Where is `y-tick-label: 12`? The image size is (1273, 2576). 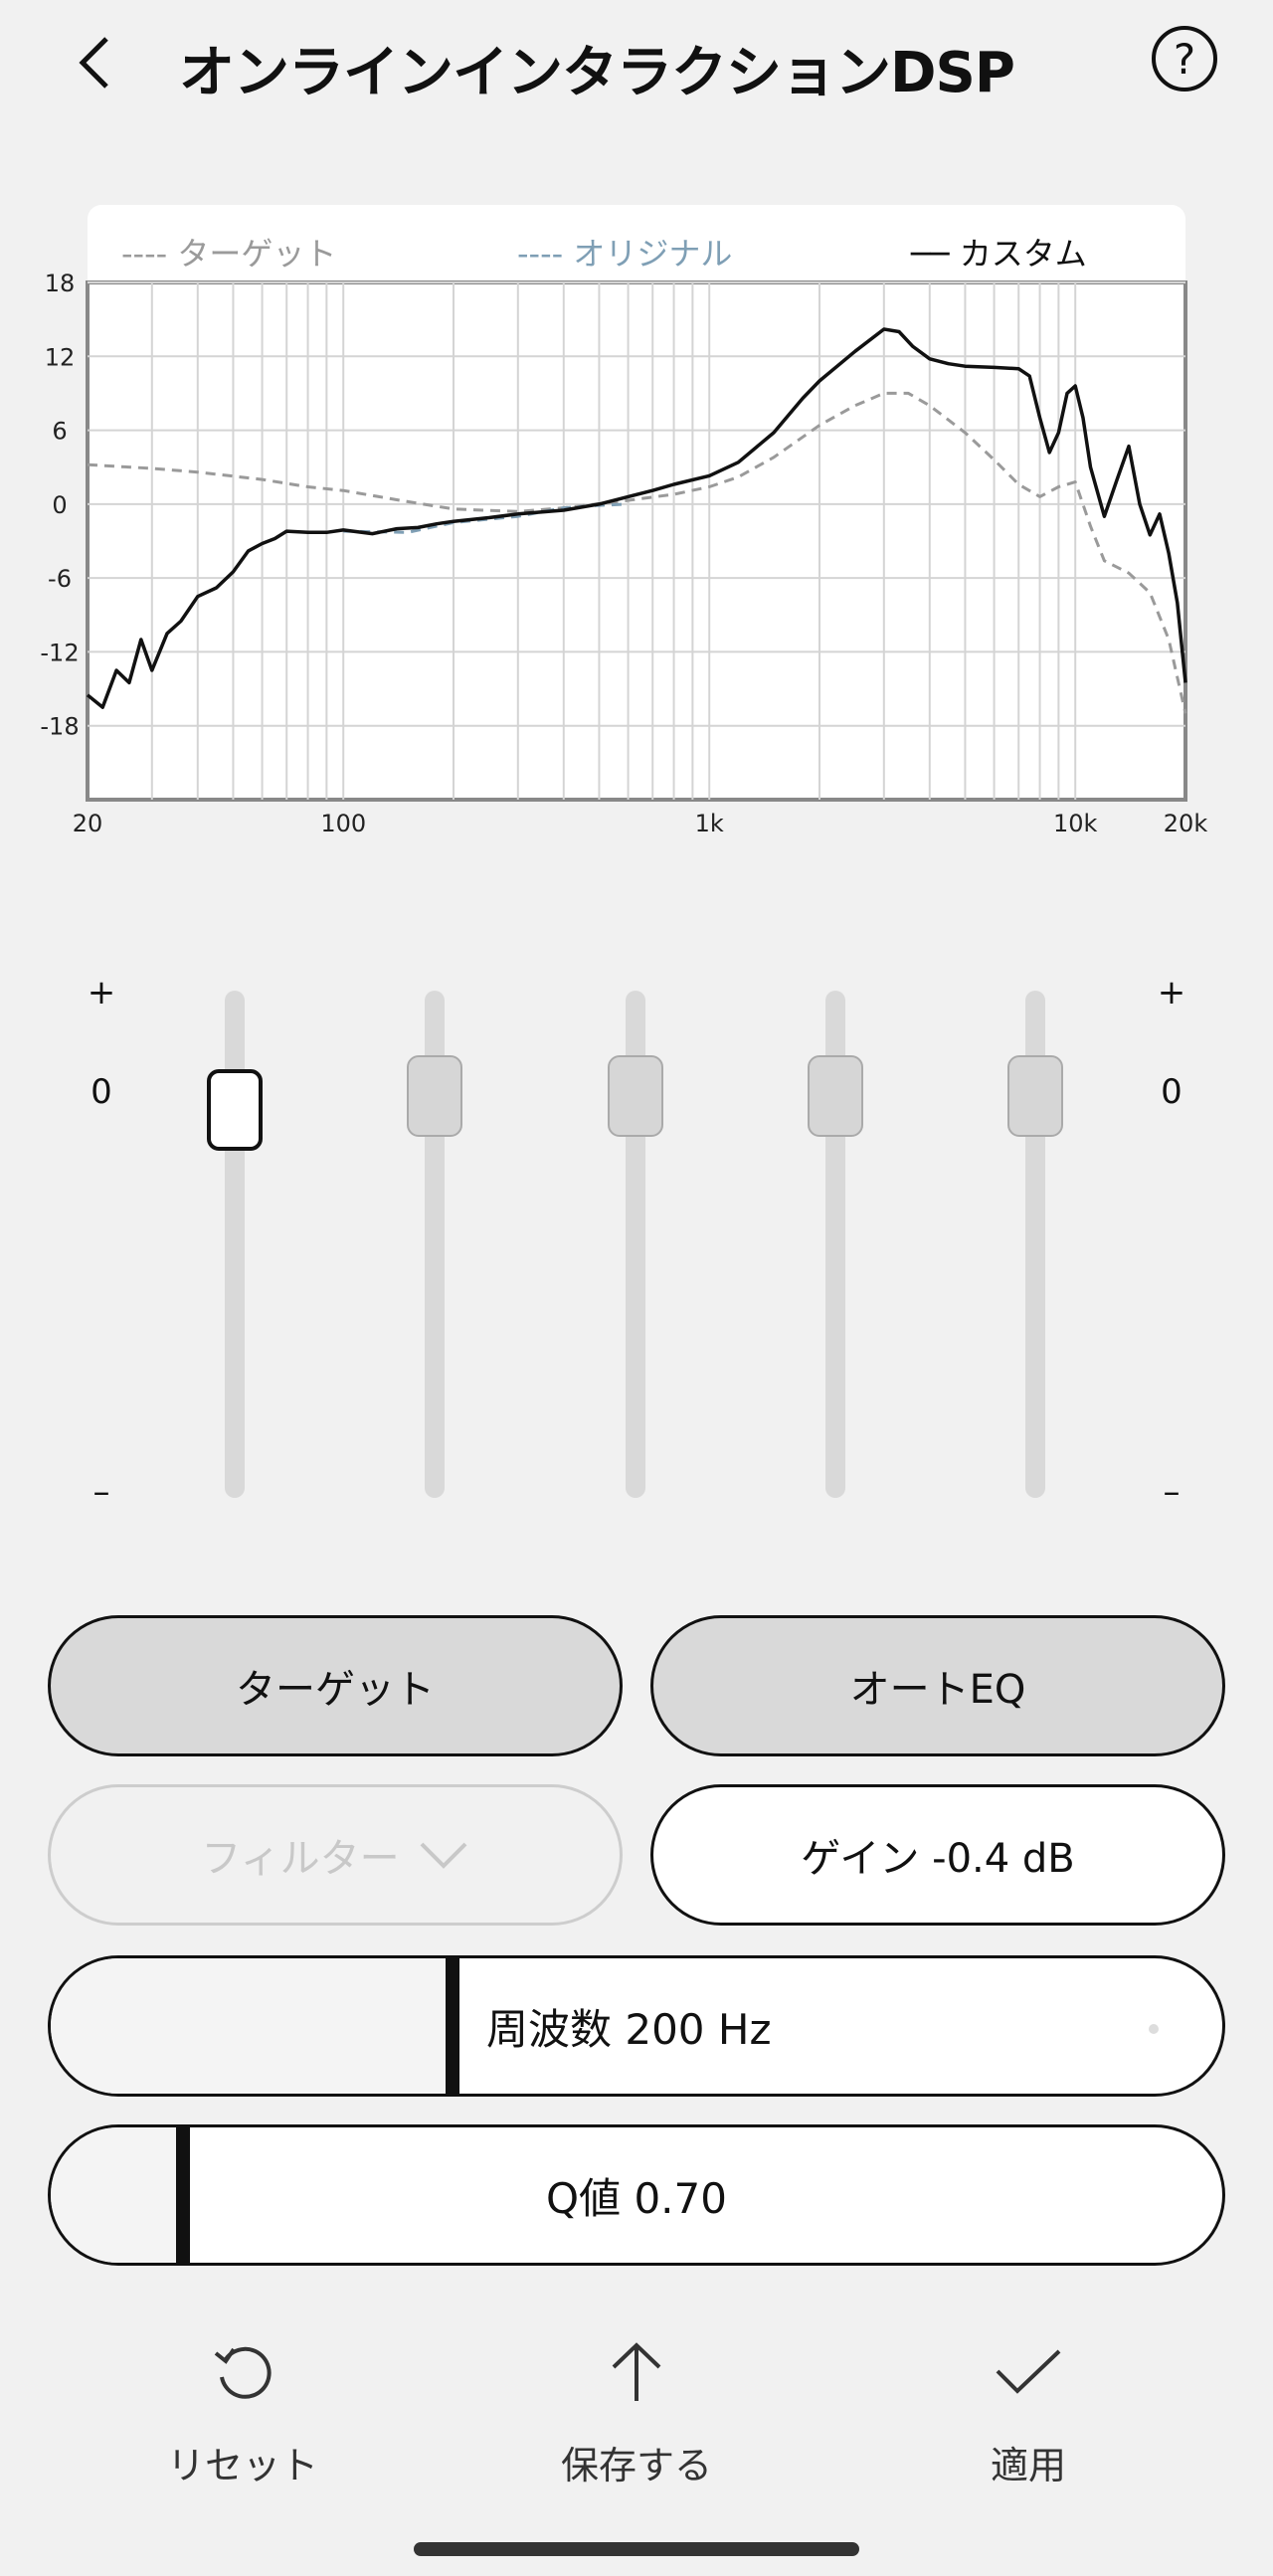
y-tick-label: 12 is located at coordinates (60, 357).